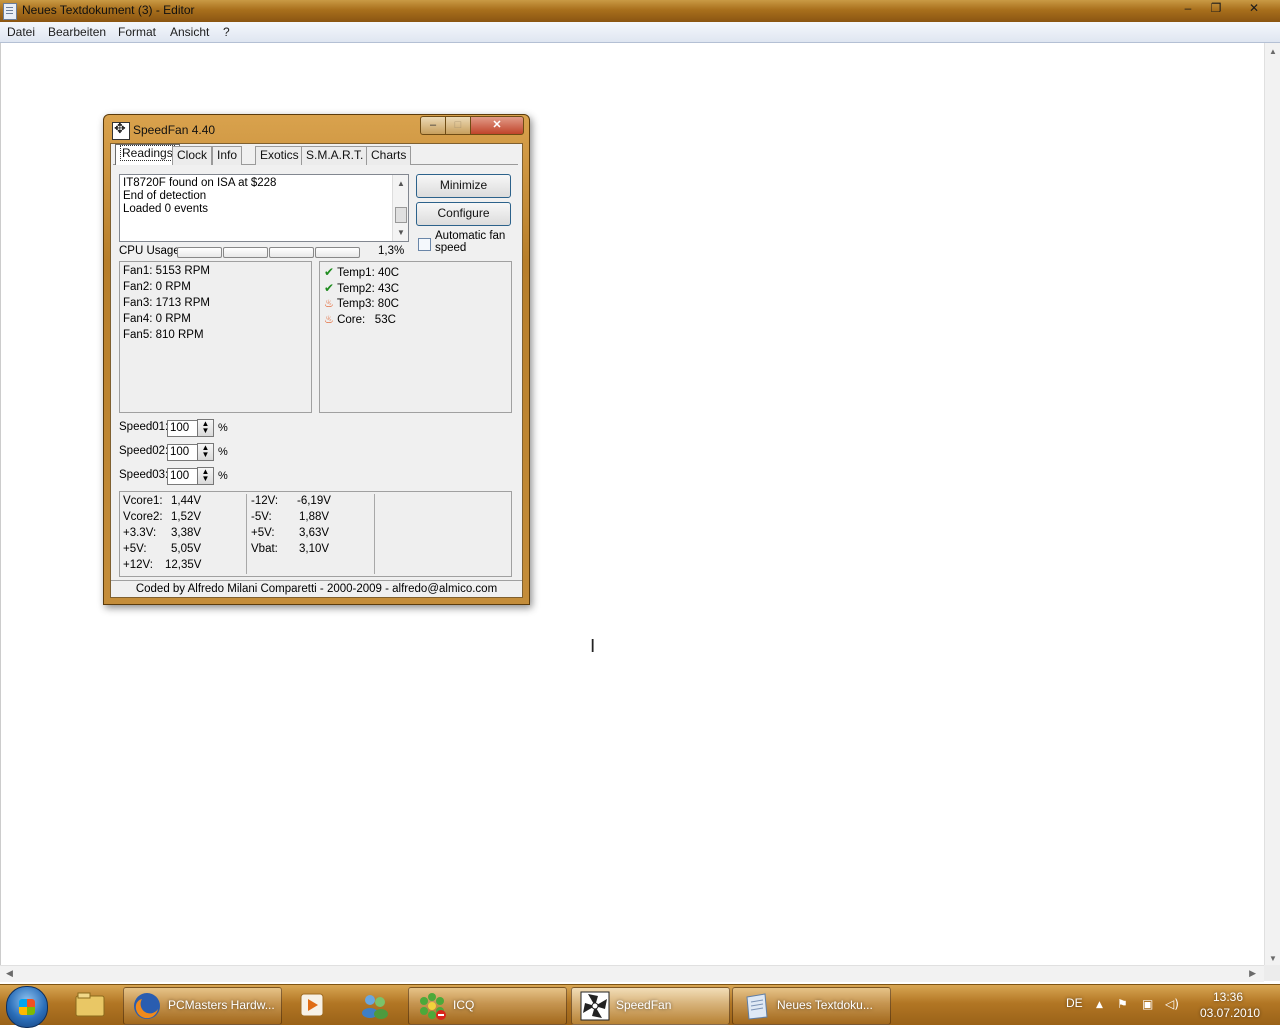  Describe the element at coordinates (432, 1006) in the screenshot. I see `icq-icon` at that location.